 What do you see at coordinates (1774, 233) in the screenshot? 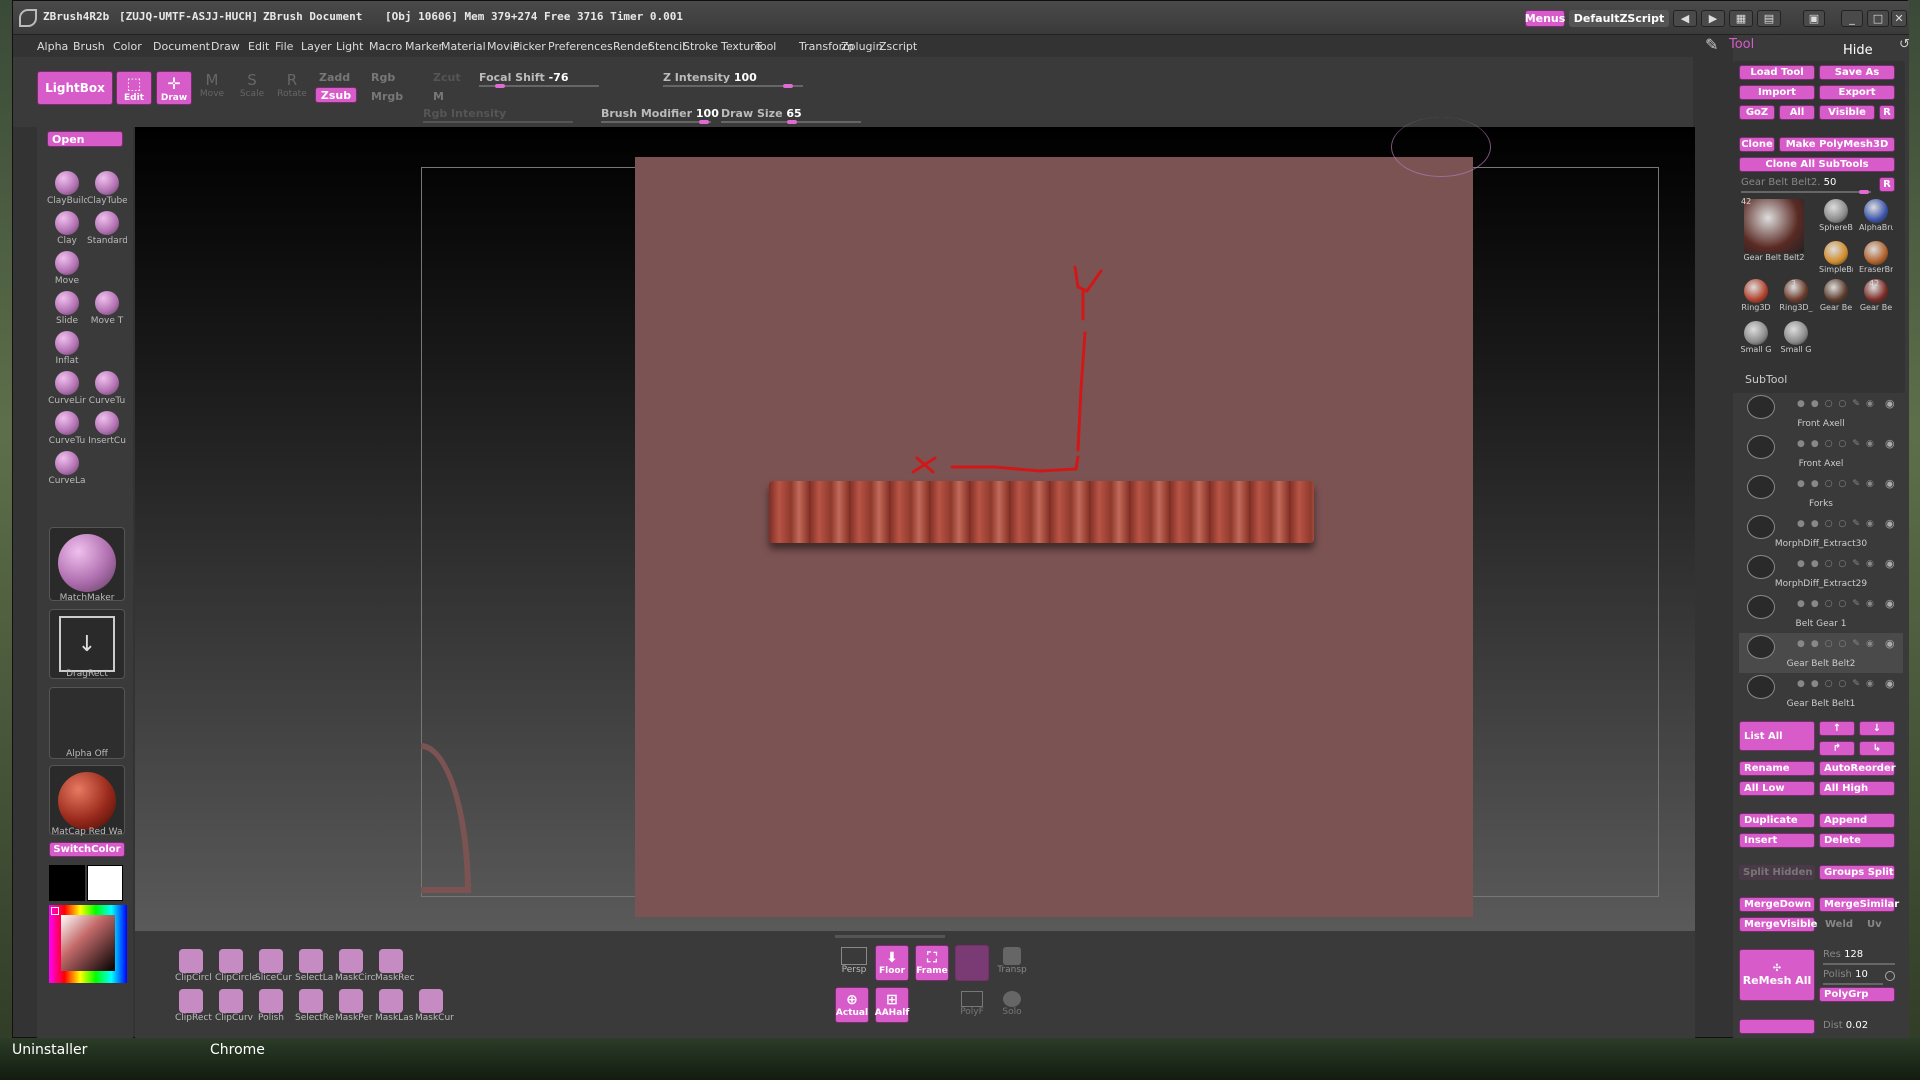
I see `tool-thumb-gear-belt-belt2: Gear Belt Belt2` at bounding box center [1774, 233].